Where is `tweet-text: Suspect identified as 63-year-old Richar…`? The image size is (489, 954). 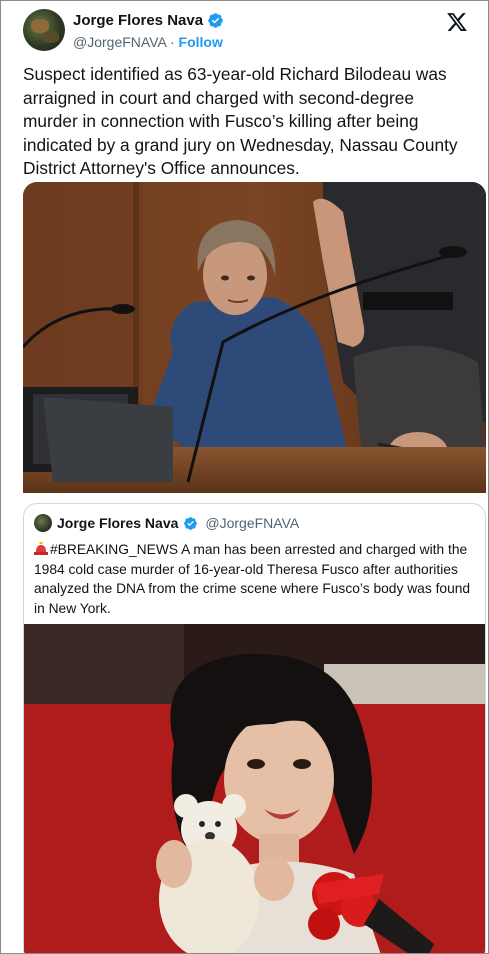
tweet-text: Suspect identified as 63-year-old Richar… is located at coordinates (240, 121).